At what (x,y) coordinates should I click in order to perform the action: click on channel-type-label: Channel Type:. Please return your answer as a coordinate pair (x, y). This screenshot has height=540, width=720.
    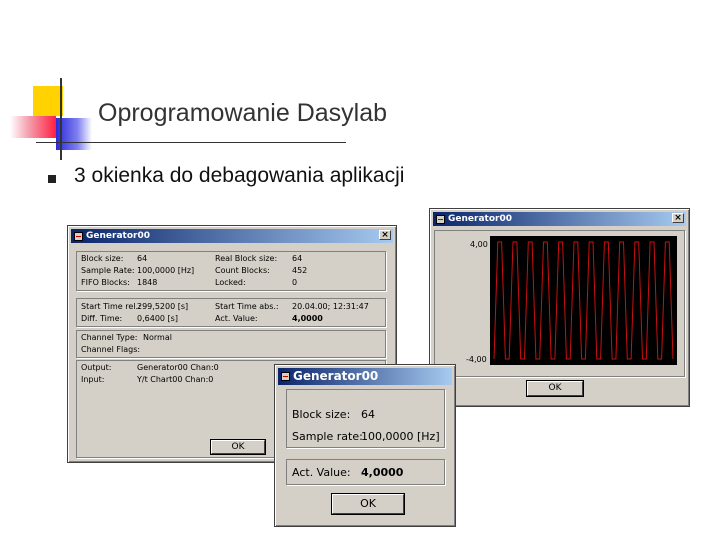
    Looking at the image, I should click on (109, 337).